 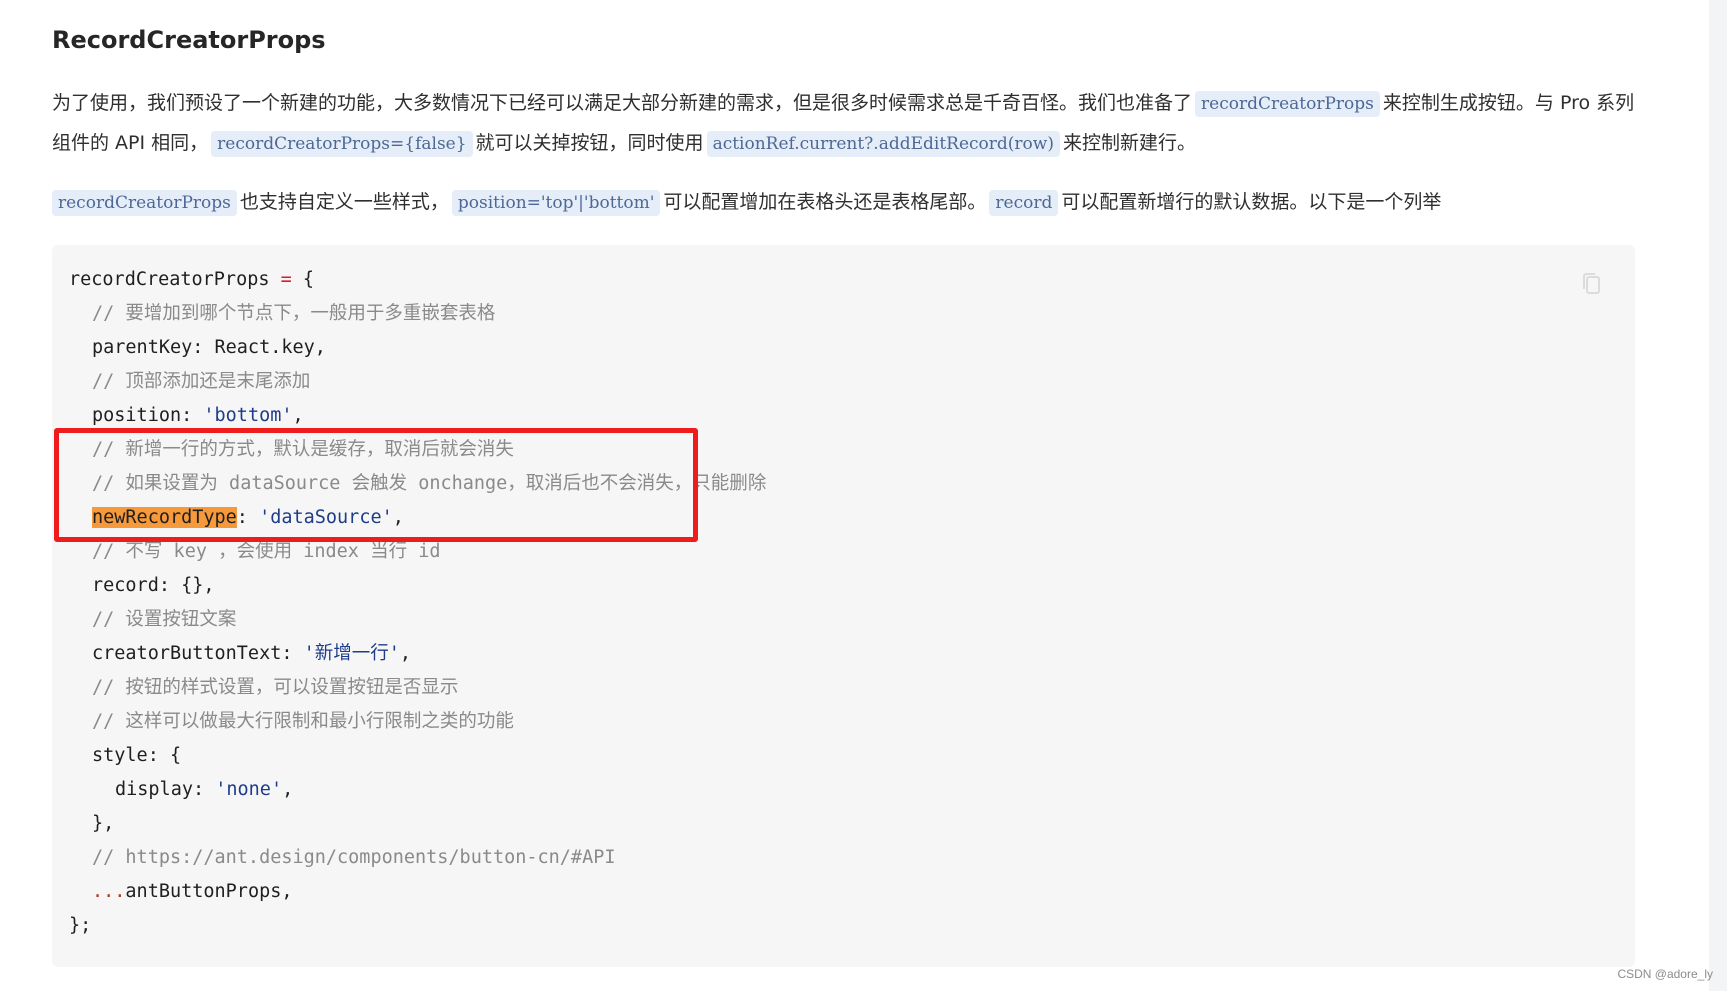 What do you see at coordinates (326, 517) in the screenshot?
I see `code-string: 'dataSource'` at bounding box center [326, 517].